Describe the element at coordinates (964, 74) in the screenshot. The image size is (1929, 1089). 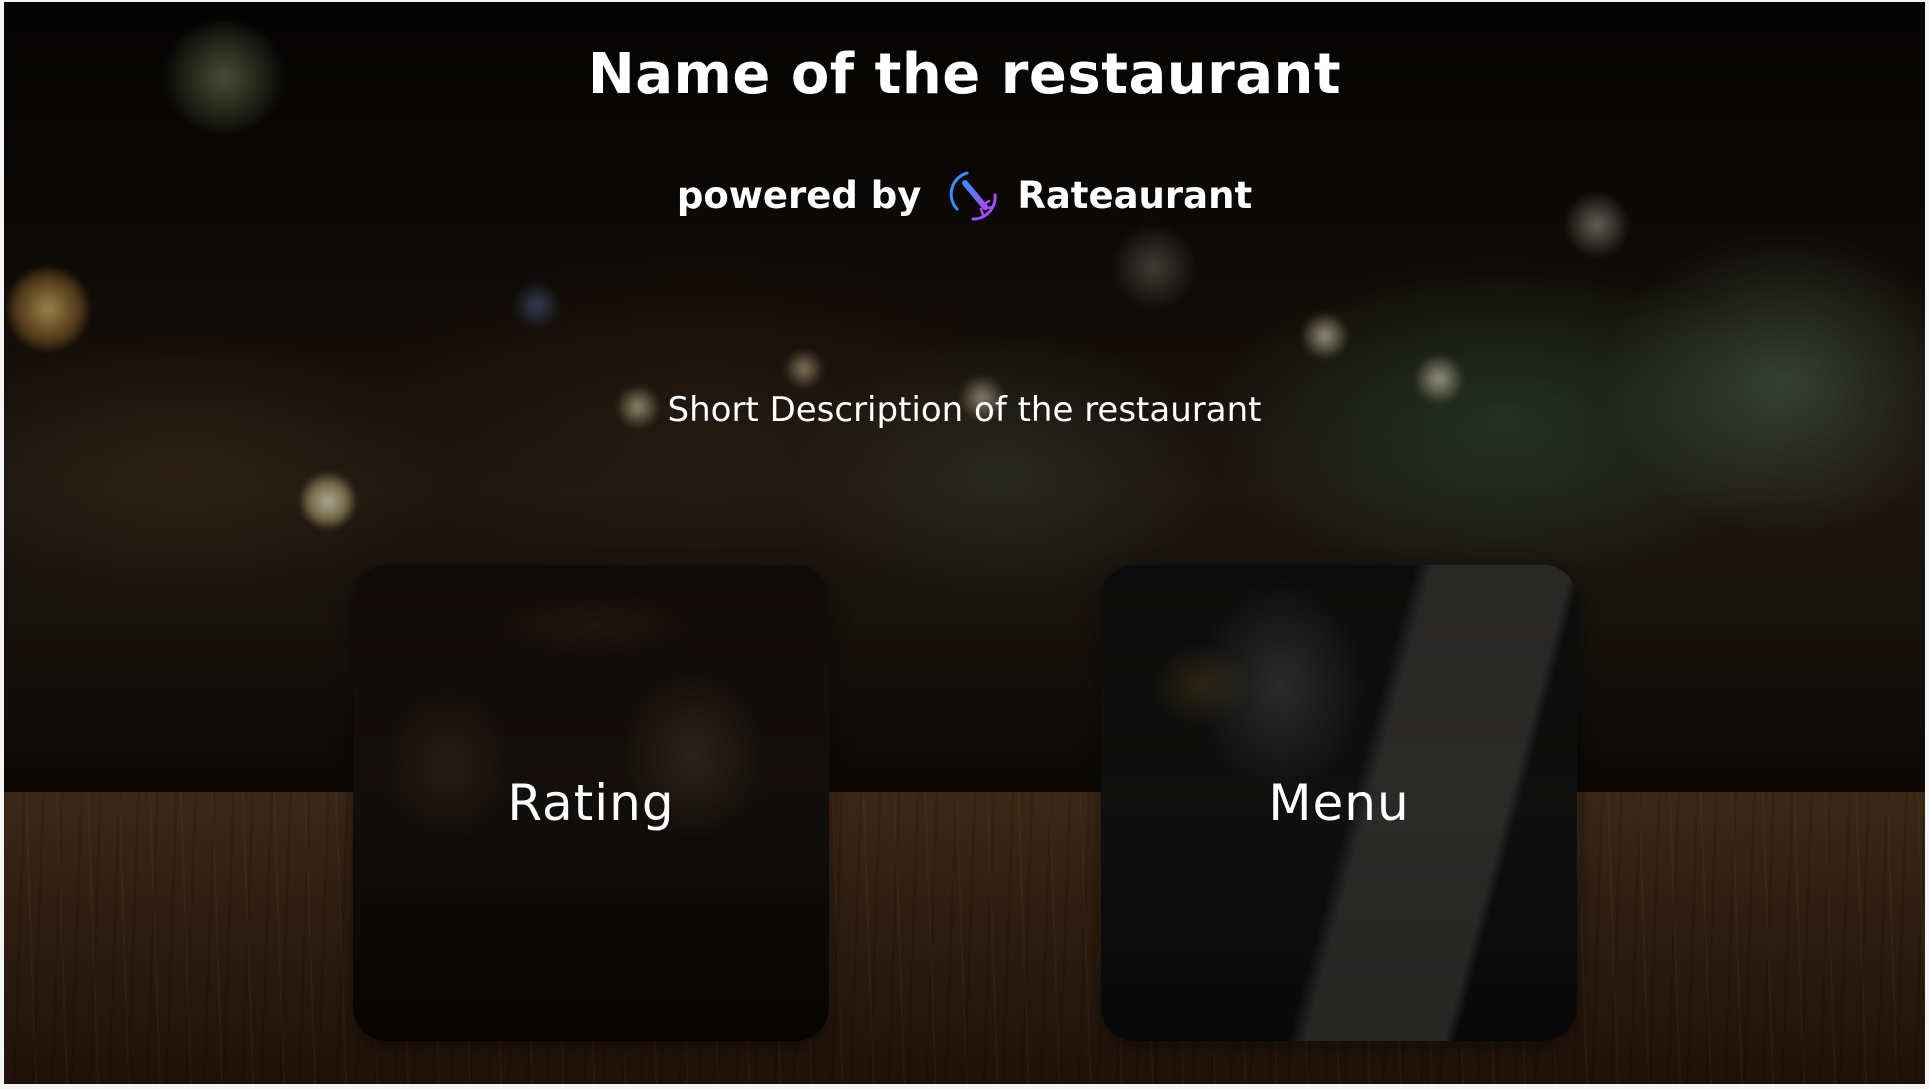
I see `restaurant-name: Name of the restaurant` at that location.